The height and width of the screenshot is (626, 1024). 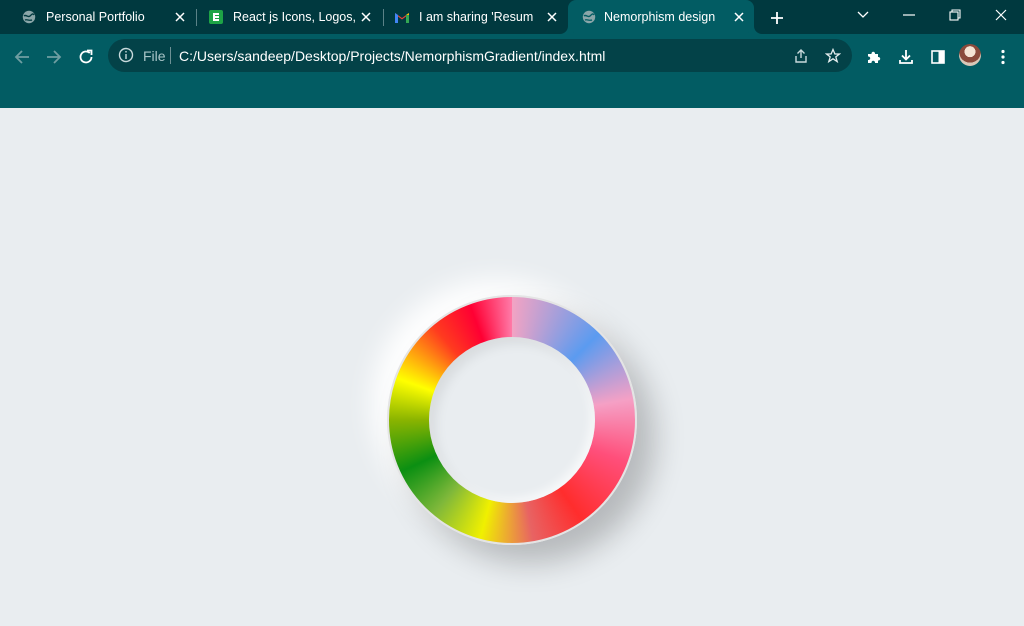 What do you see at coordinates (154, 56) in the screenshot?
I see `scheme-label: File` at bounding box center [154, 56].